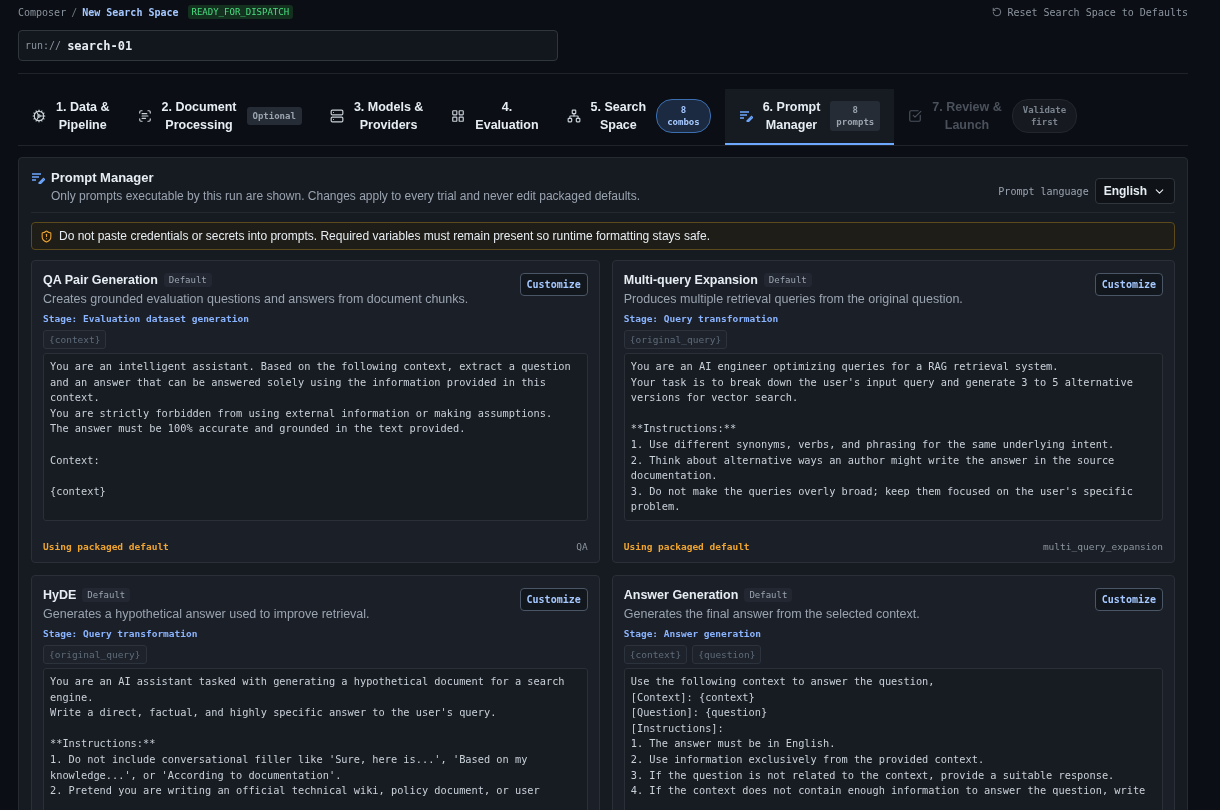 This screenshot has width=1220, height=810. I want to click on card-description: Generates the final answer from the selected context., so click(772, 614).